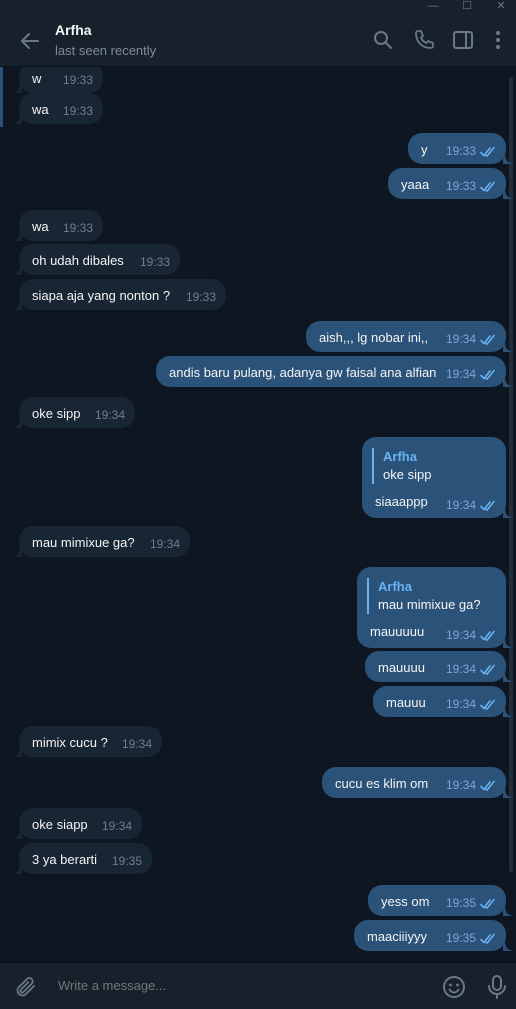  I want to click on reply-quote: Arfha oke sipp, so click(401, 466).